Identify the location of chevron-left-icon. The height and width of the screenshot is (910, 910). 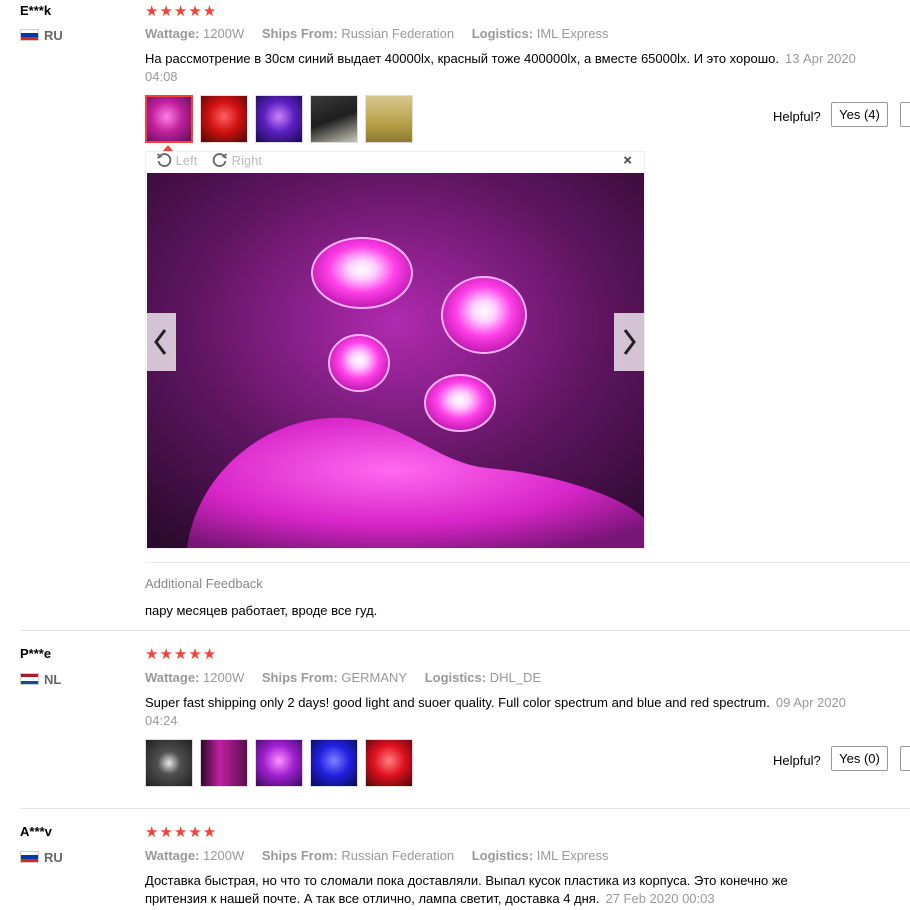
(160, 342).